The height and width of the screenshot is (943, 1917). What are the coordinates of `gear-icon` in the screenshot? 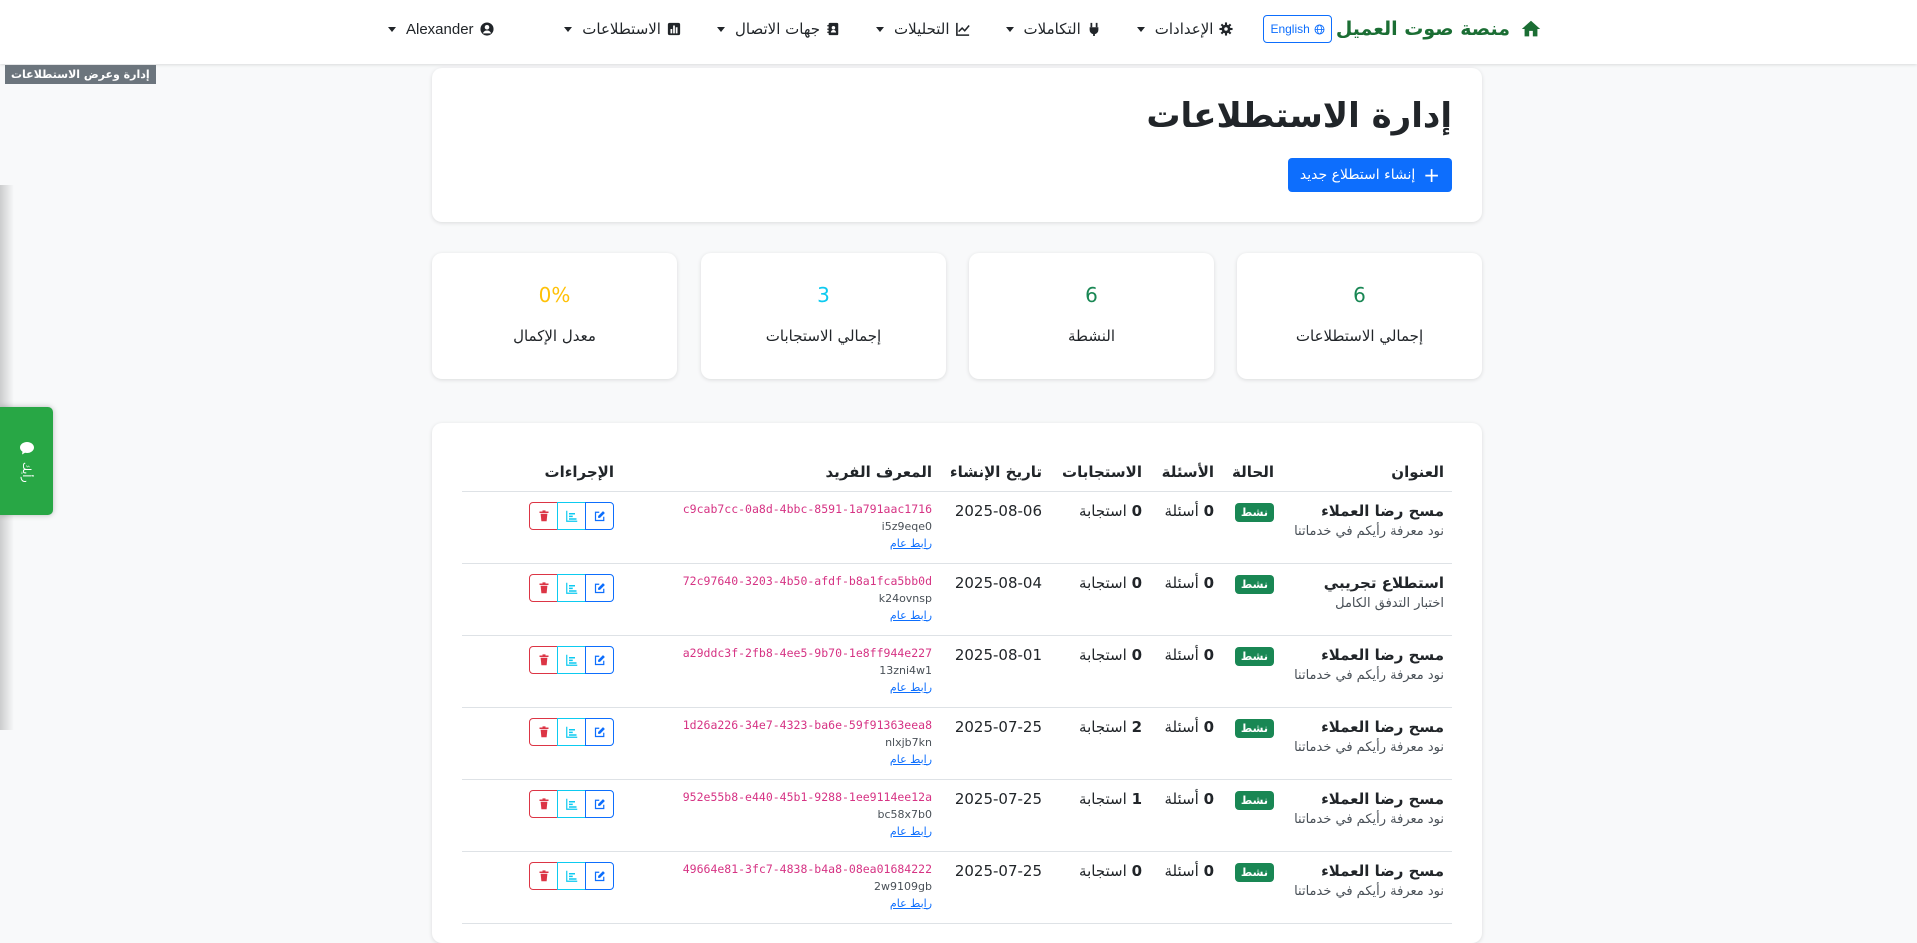 It's located at (1226, 29).